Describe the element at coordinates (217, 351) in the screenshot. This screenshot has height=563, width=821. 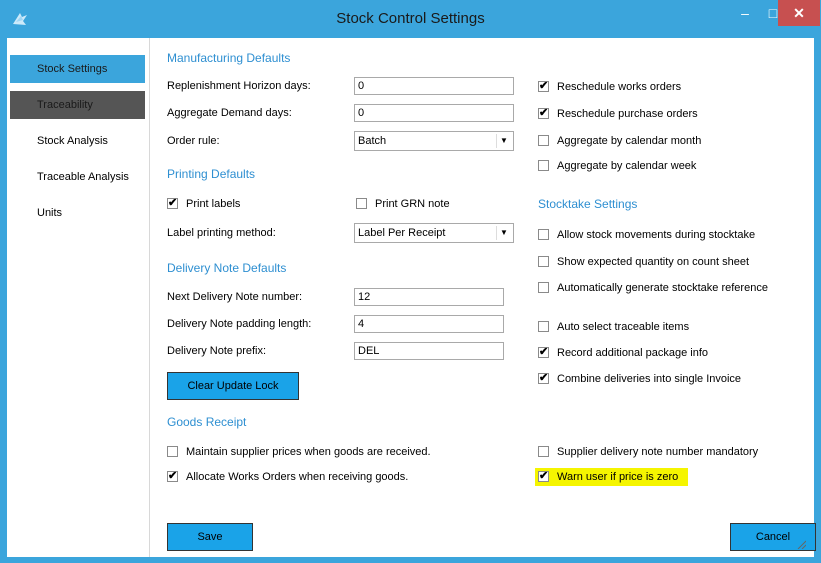
I see `prefix-label: Delivery Note prefix:` at that location.